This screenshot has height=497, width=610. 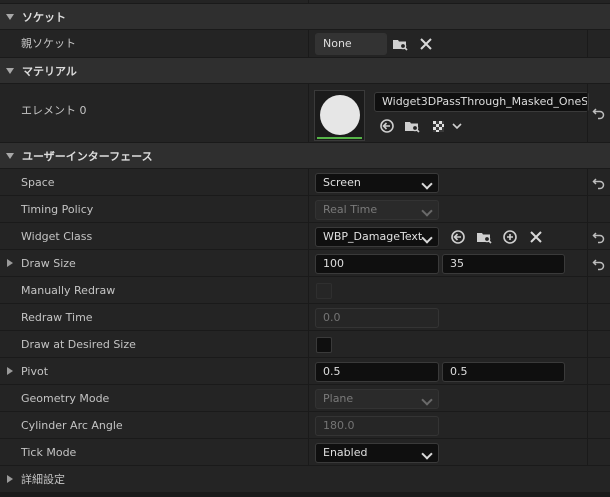 What do you see at coordinates (49, 452) in the screenshot?
I see `property-label: Tick Mode` at bounding box center [49, 452].